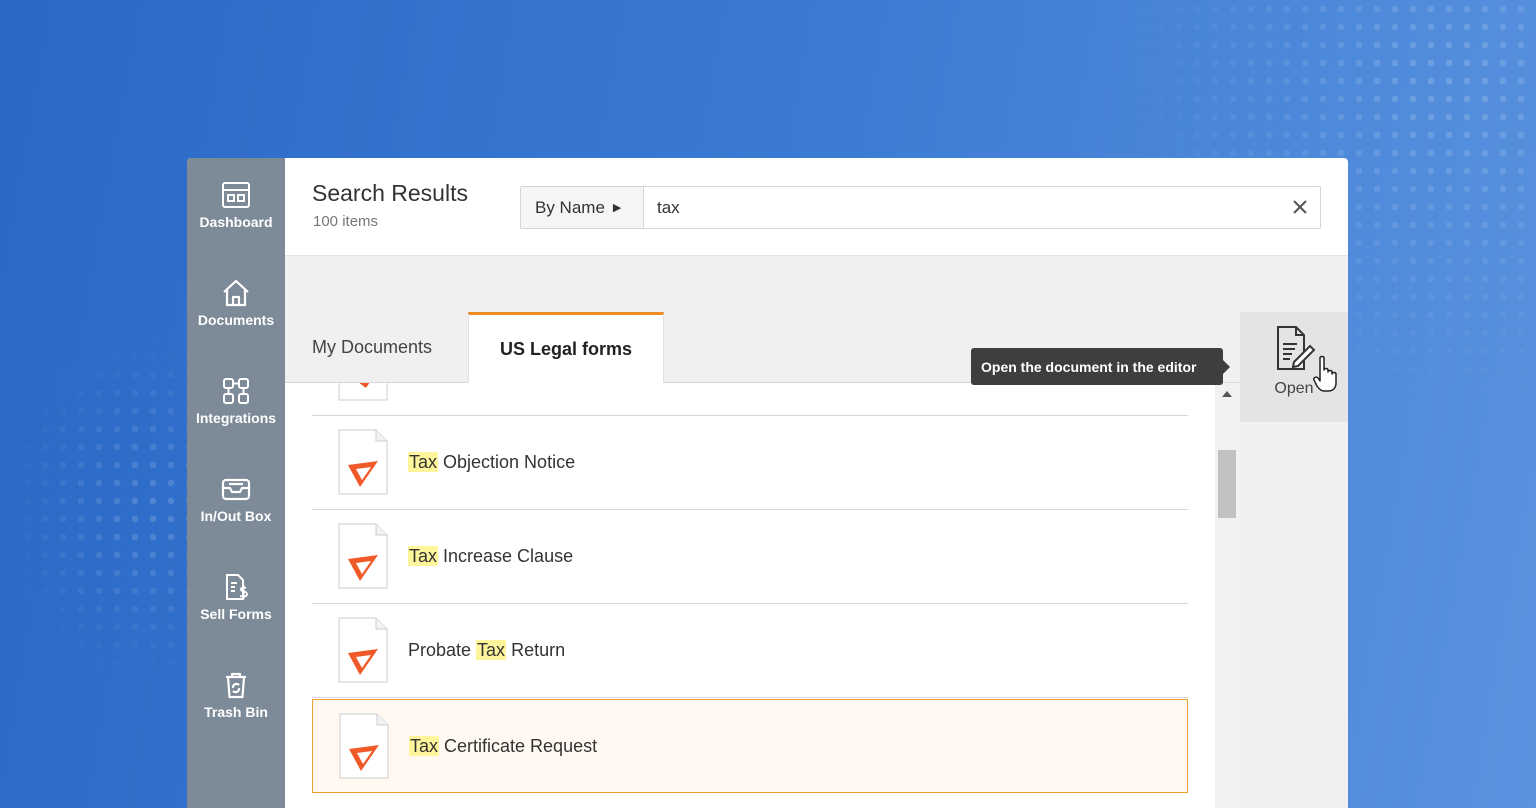 This screenshot has height=808, width=1536. What do you see at coordinates (236, 489) in the screenshot?
I see `inbox-icon` at bounding box center [236, 489].